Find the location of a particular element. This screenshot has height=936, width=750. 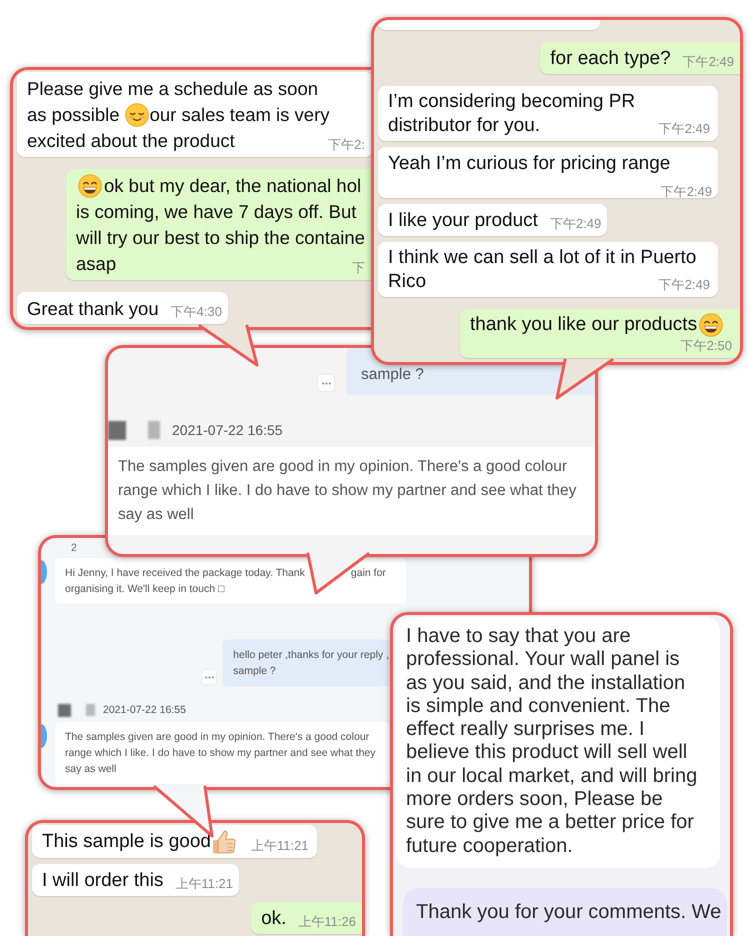

message-time: 上午11:26 is located at coordinates (327, 922).